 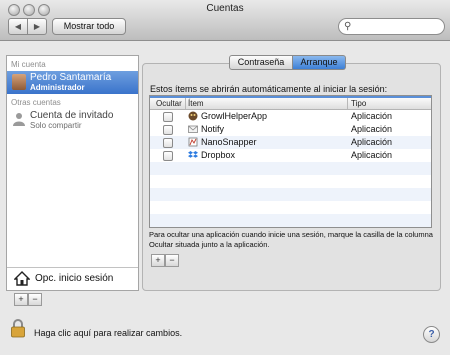 I want to click on table-header: Ocultar Ítem Tipo, so click(x=290, y=103).